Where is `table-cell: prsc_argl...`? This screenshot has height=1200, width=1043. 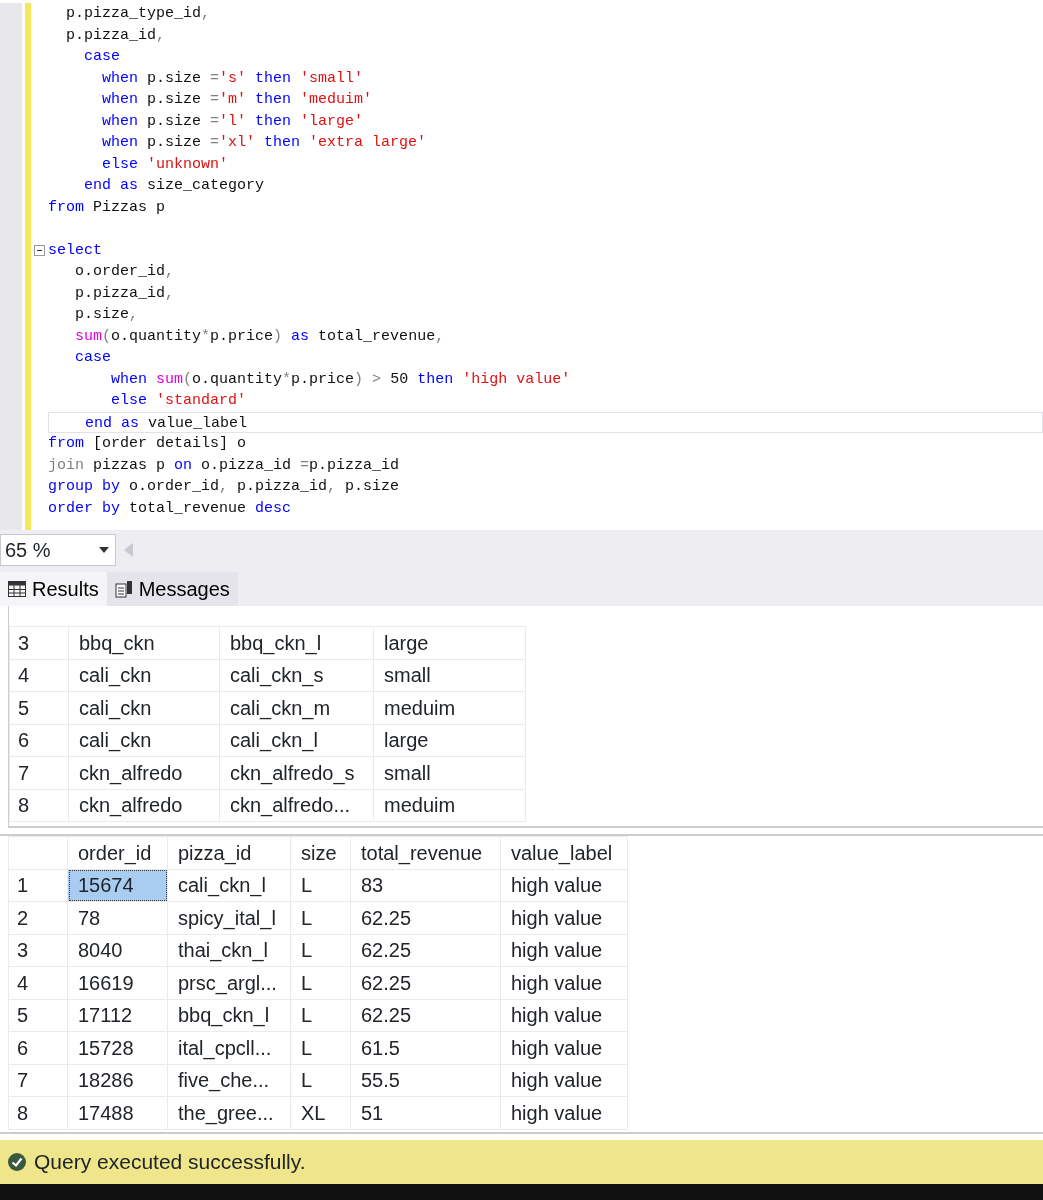 table-cell: prsc_argl... is located at coordinates (229, 982).